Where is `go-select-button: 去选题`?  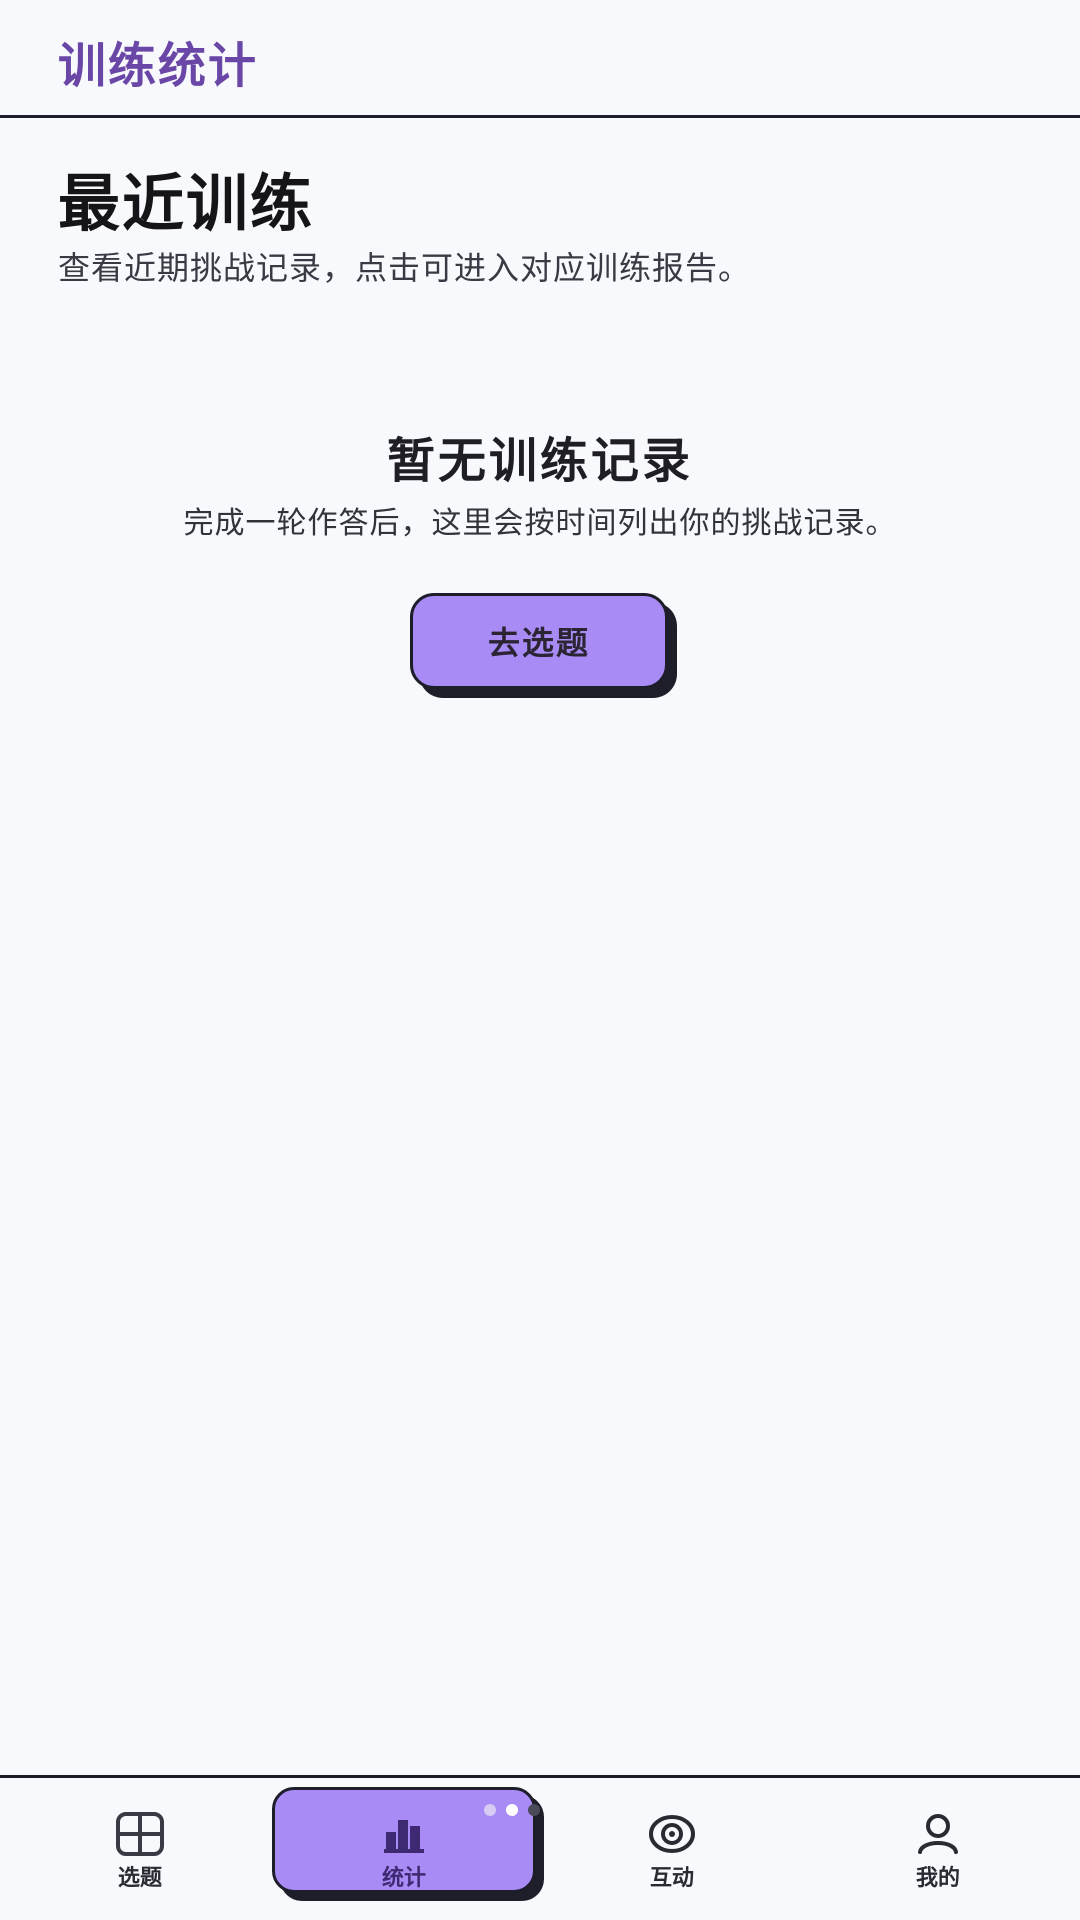
go-select-button: 去选题 is located at coordinates (539, 641).